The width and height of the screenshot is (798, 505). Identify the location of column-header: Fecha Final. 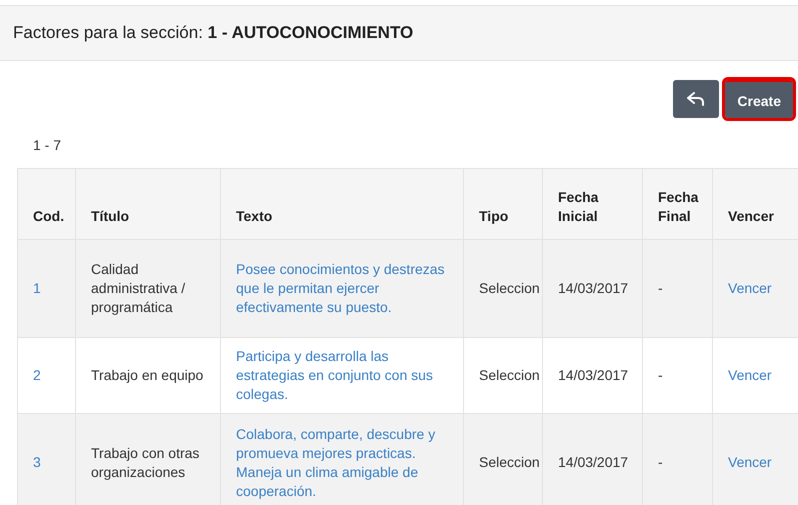
(677, 204).